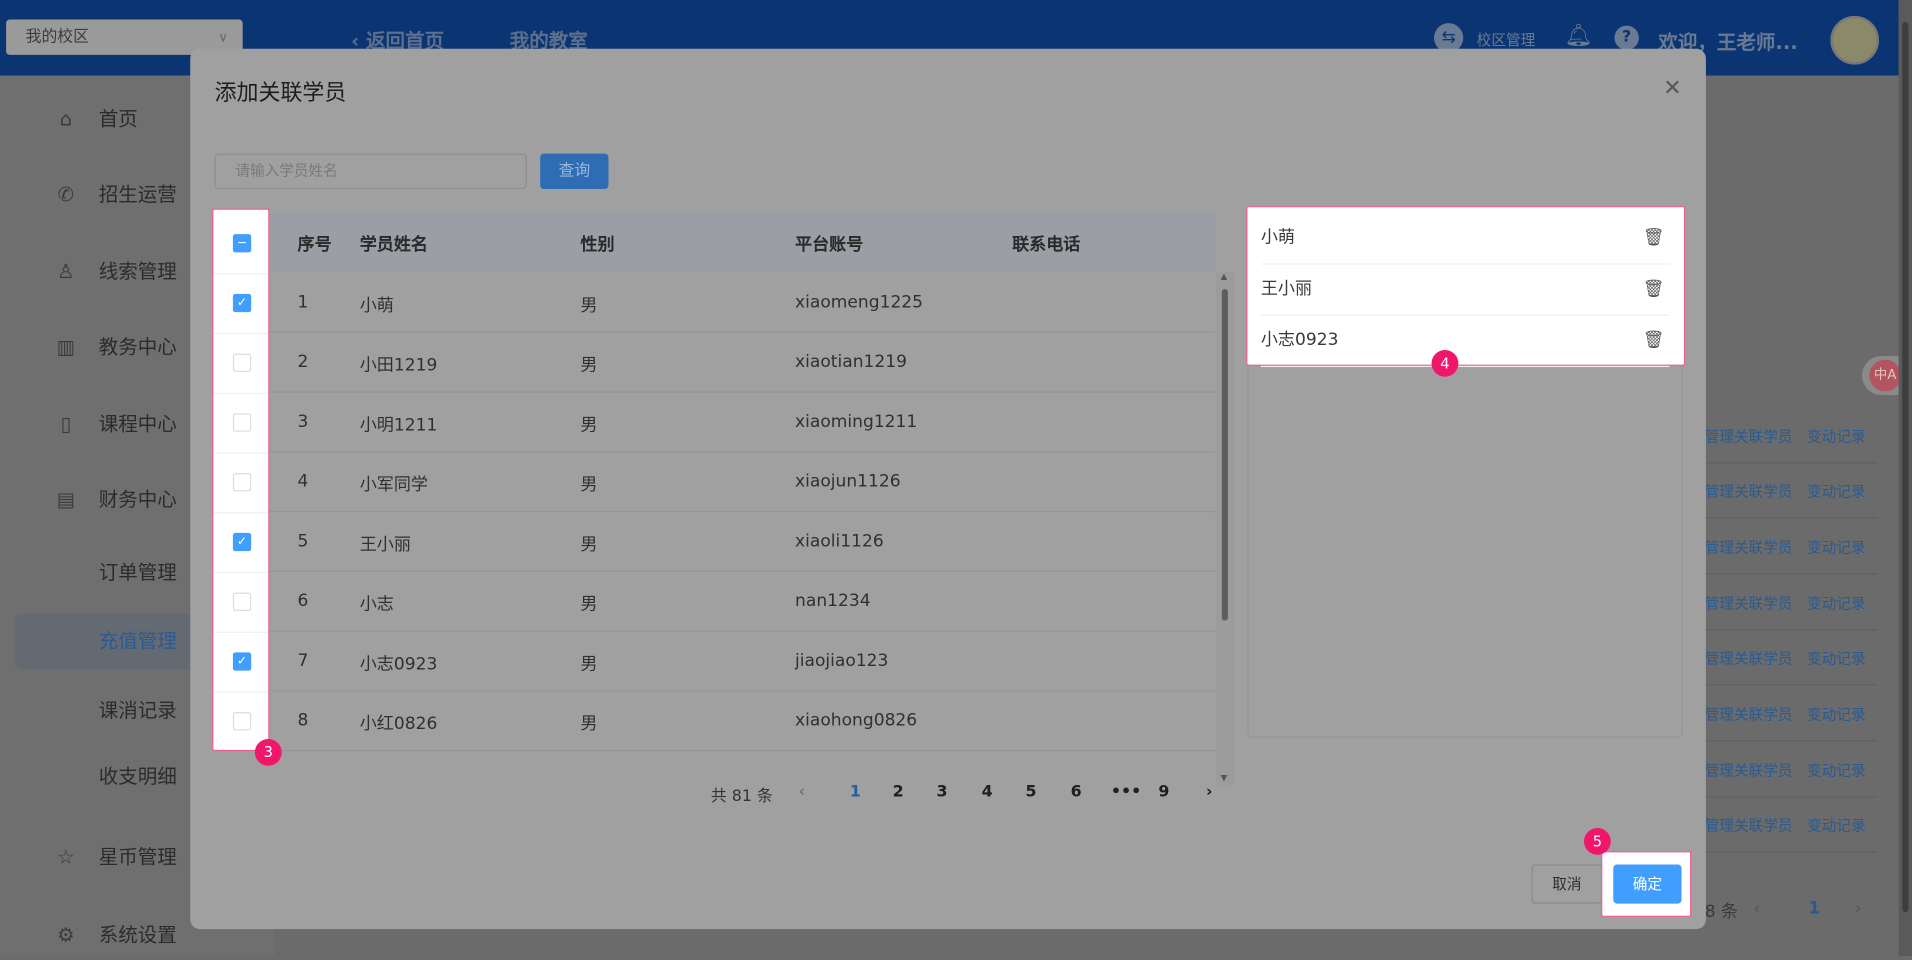 The image size is (1912, 960). I want to click on column-header-account: 平台账号, so click(829, 245).